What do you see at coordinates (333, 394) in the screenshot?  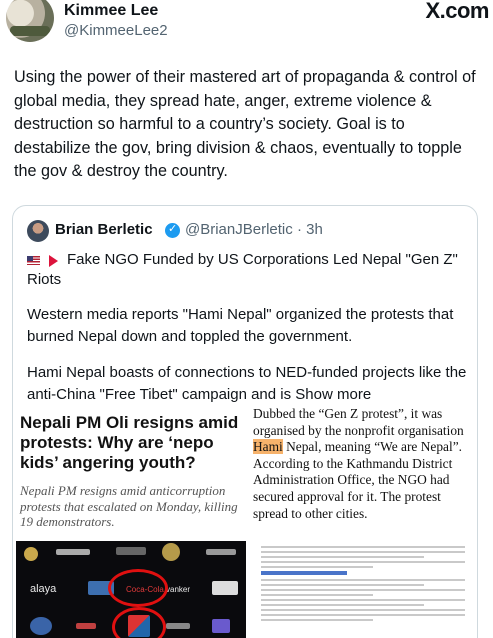 I see `show-more-link: Show more` at bounding box center [333, 394].